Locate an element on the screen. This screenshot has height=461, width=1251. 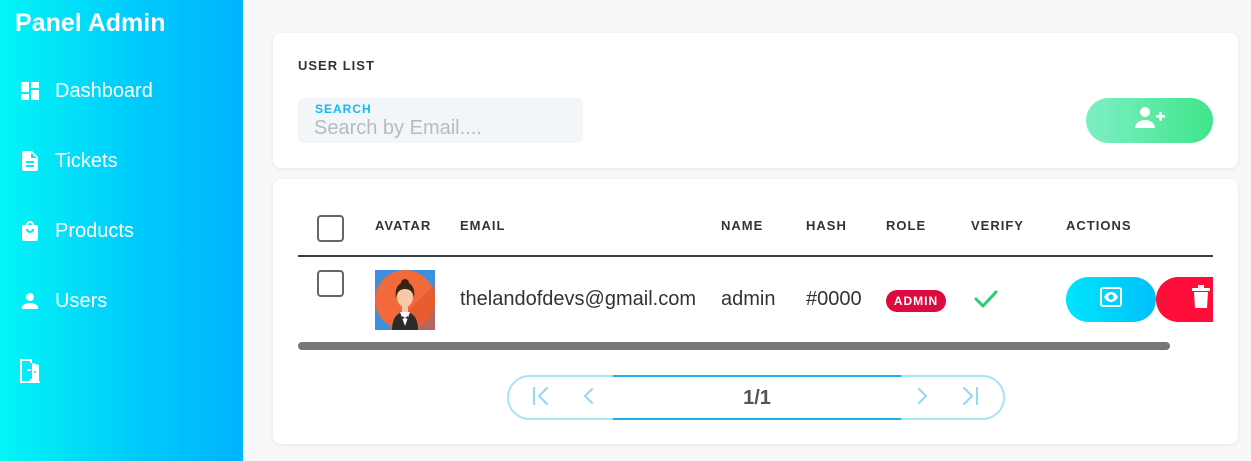
search-box: SEARCH is located at coordinates (440, 120).